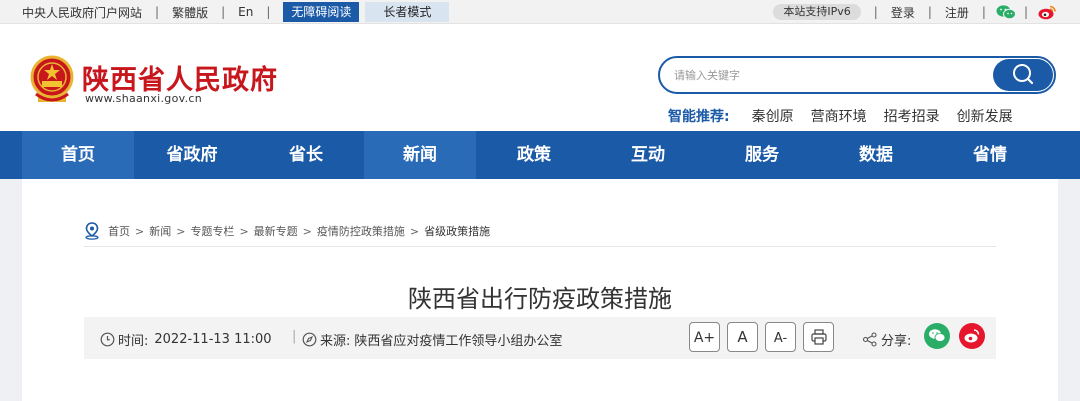 This screenshot has height=401, width=1080. I want to click on search-button, so click(1023, 75).